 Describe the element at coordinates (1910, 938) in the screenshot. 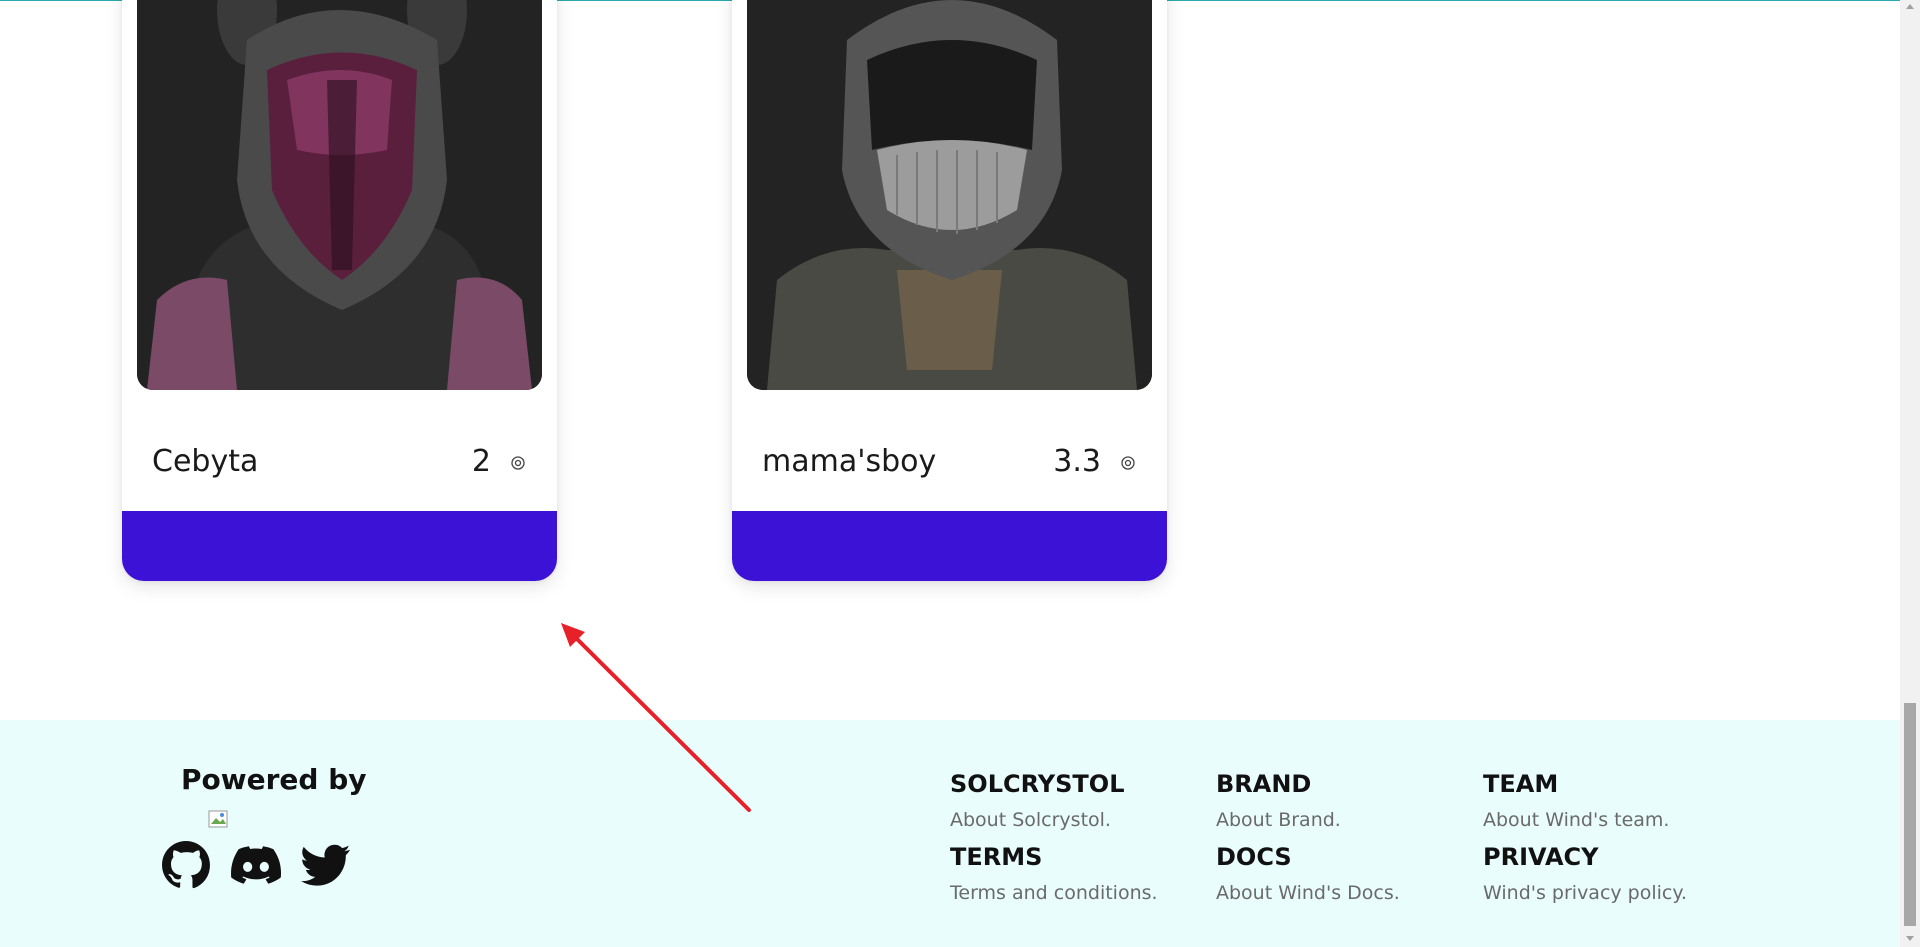

I see `scroll-down-icon` at that location.